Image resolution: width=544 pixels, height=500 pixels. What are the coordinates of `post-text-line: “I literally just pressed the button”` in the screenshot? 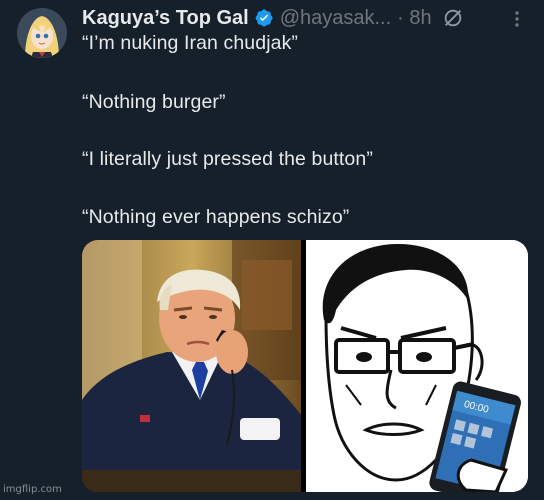 It's located at (227, 159).